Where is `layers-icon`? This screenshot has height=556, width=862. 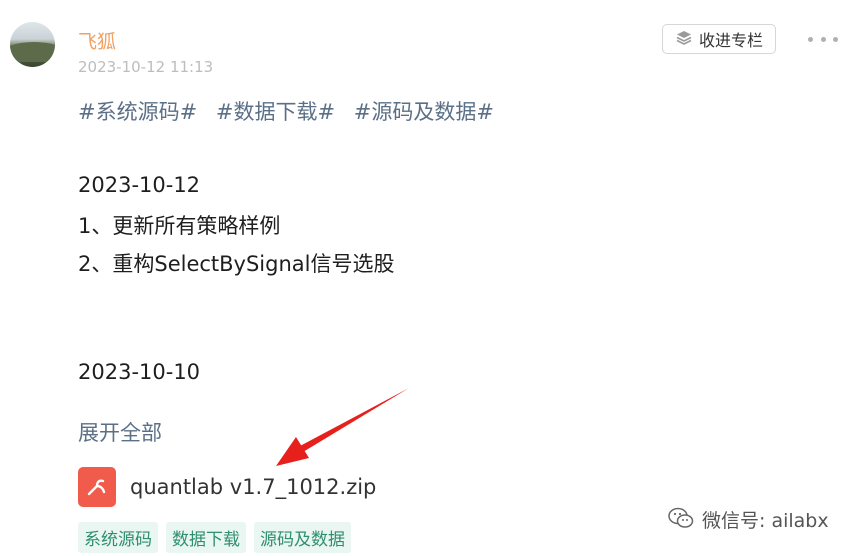 layers-icon is located at coordinates (684, 39).